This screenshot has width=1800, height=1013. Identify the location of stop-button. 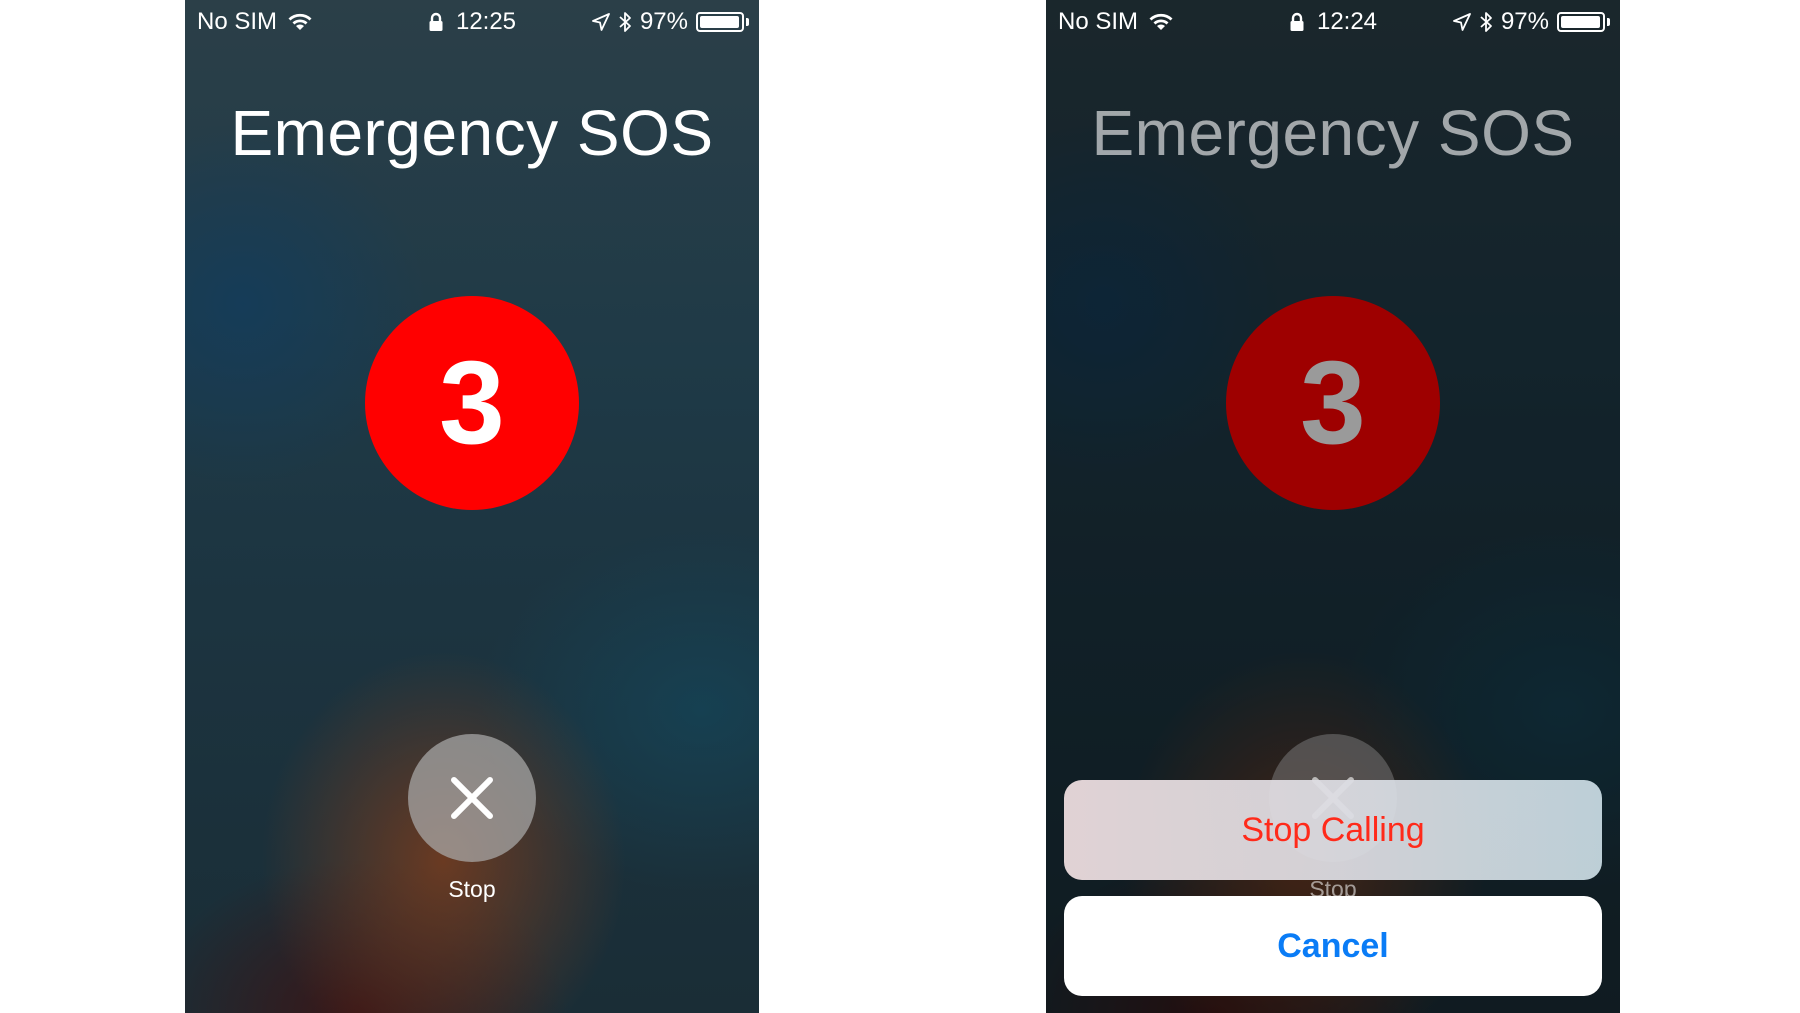
(472, 798).